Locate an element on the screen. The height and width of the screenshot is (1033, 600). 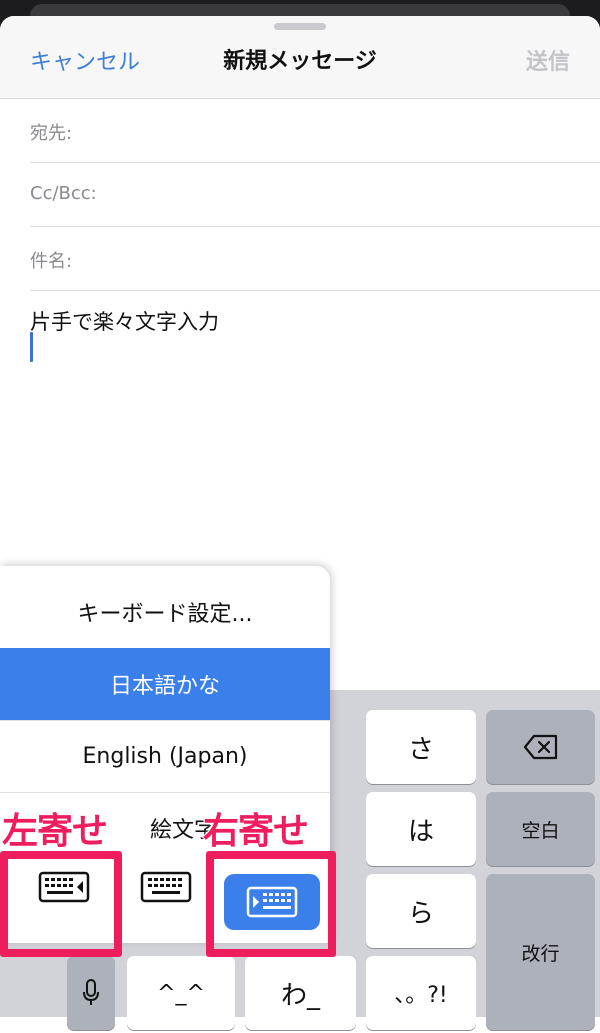
microphone-icon is located at coordinates (91, 992).